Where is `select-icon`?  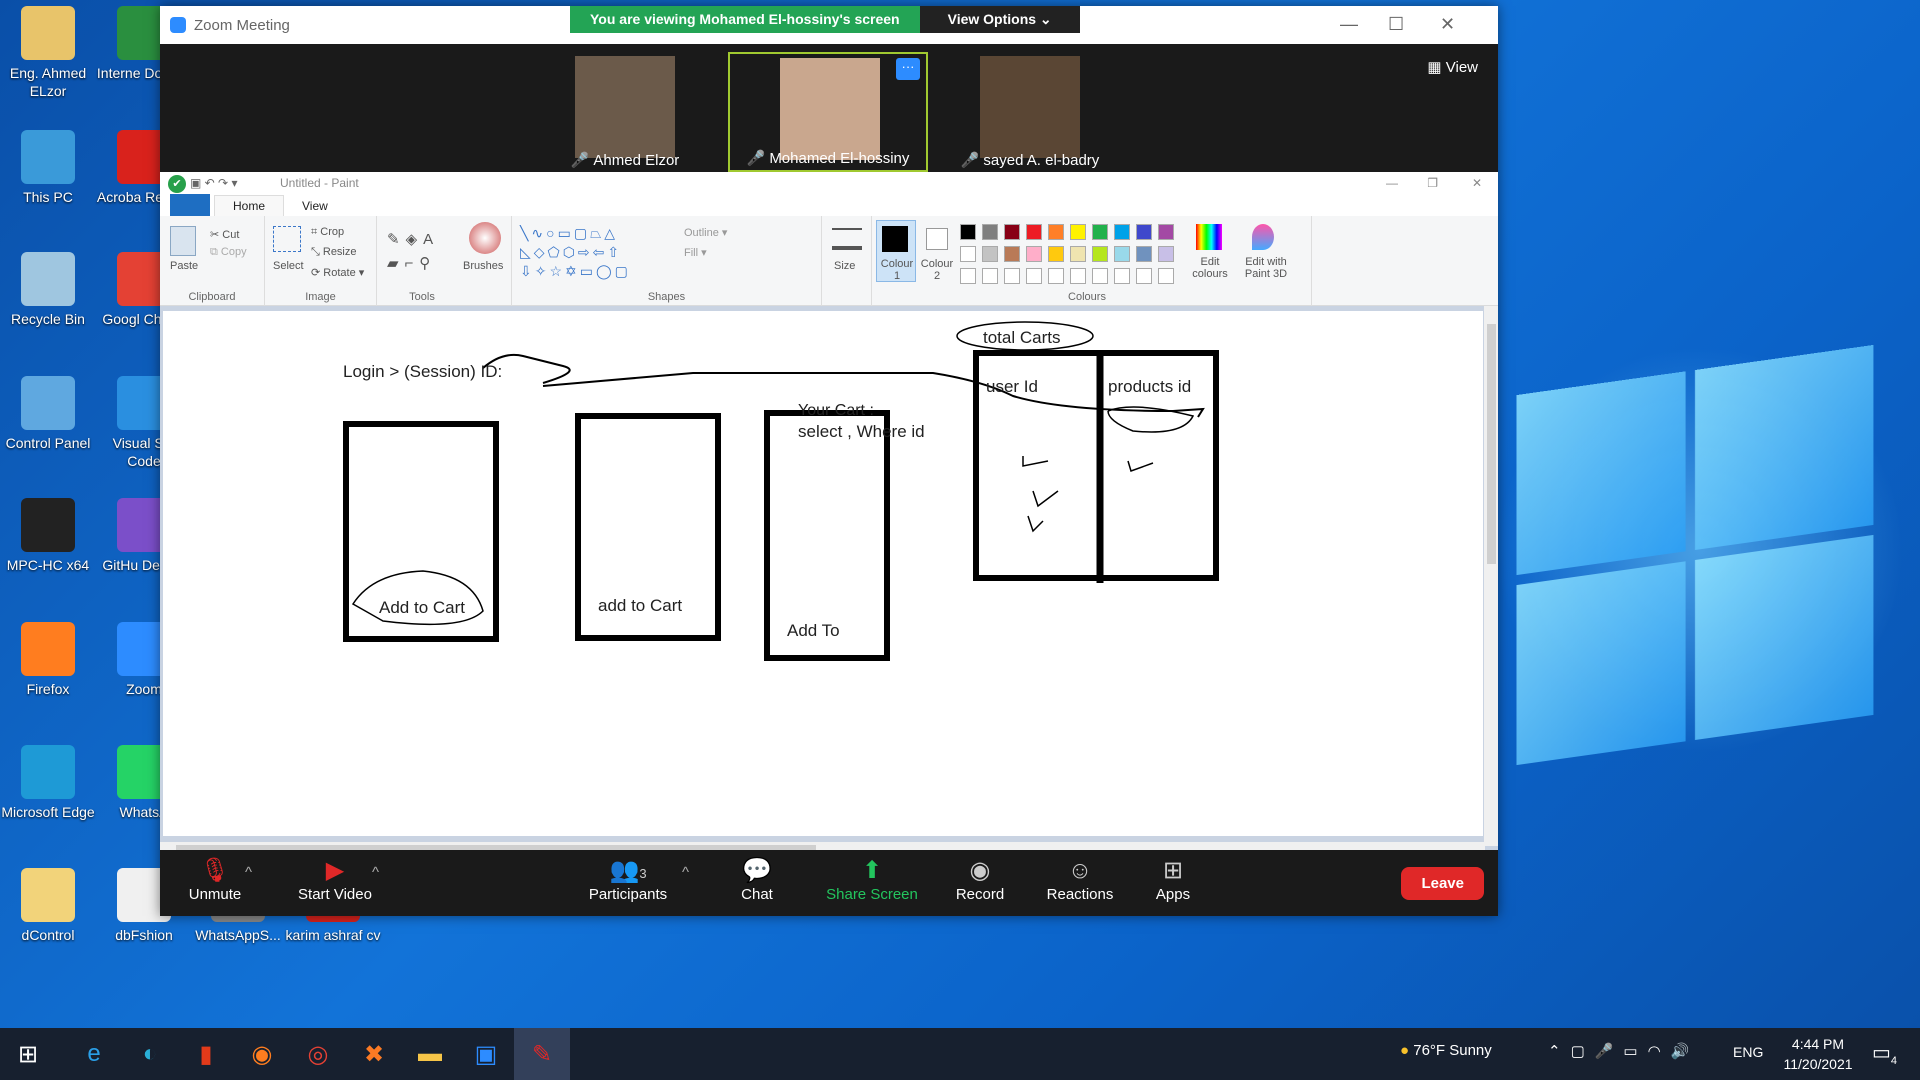 select-icon is located at coordinates (287, 239).